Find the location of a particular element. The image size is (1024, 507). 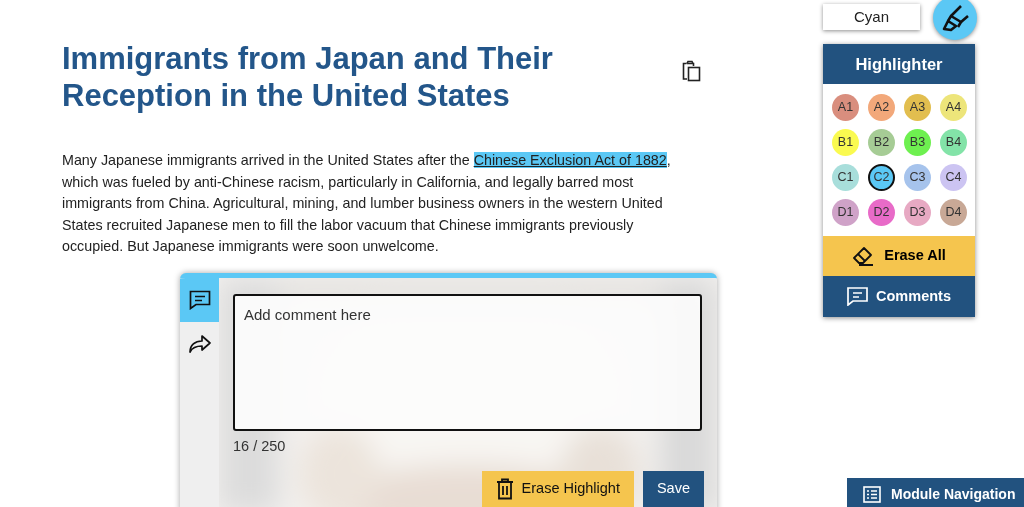

color-swatch: B3 is located at coordinates (917, 142).